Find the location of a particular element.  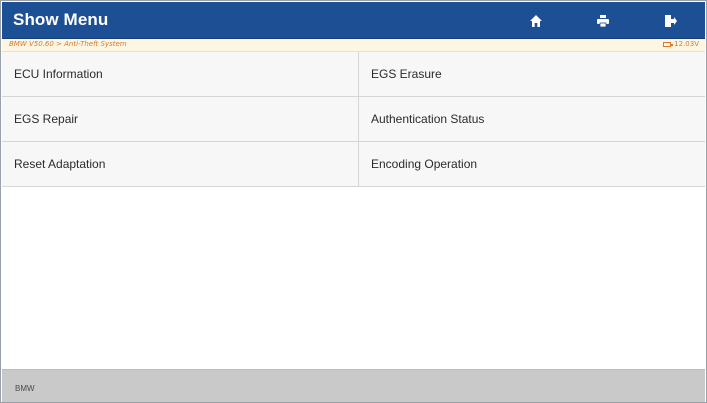

status-bar: BMW V50.60 > Anti-Theft System 12.03V is located at coordinates (353, 45).